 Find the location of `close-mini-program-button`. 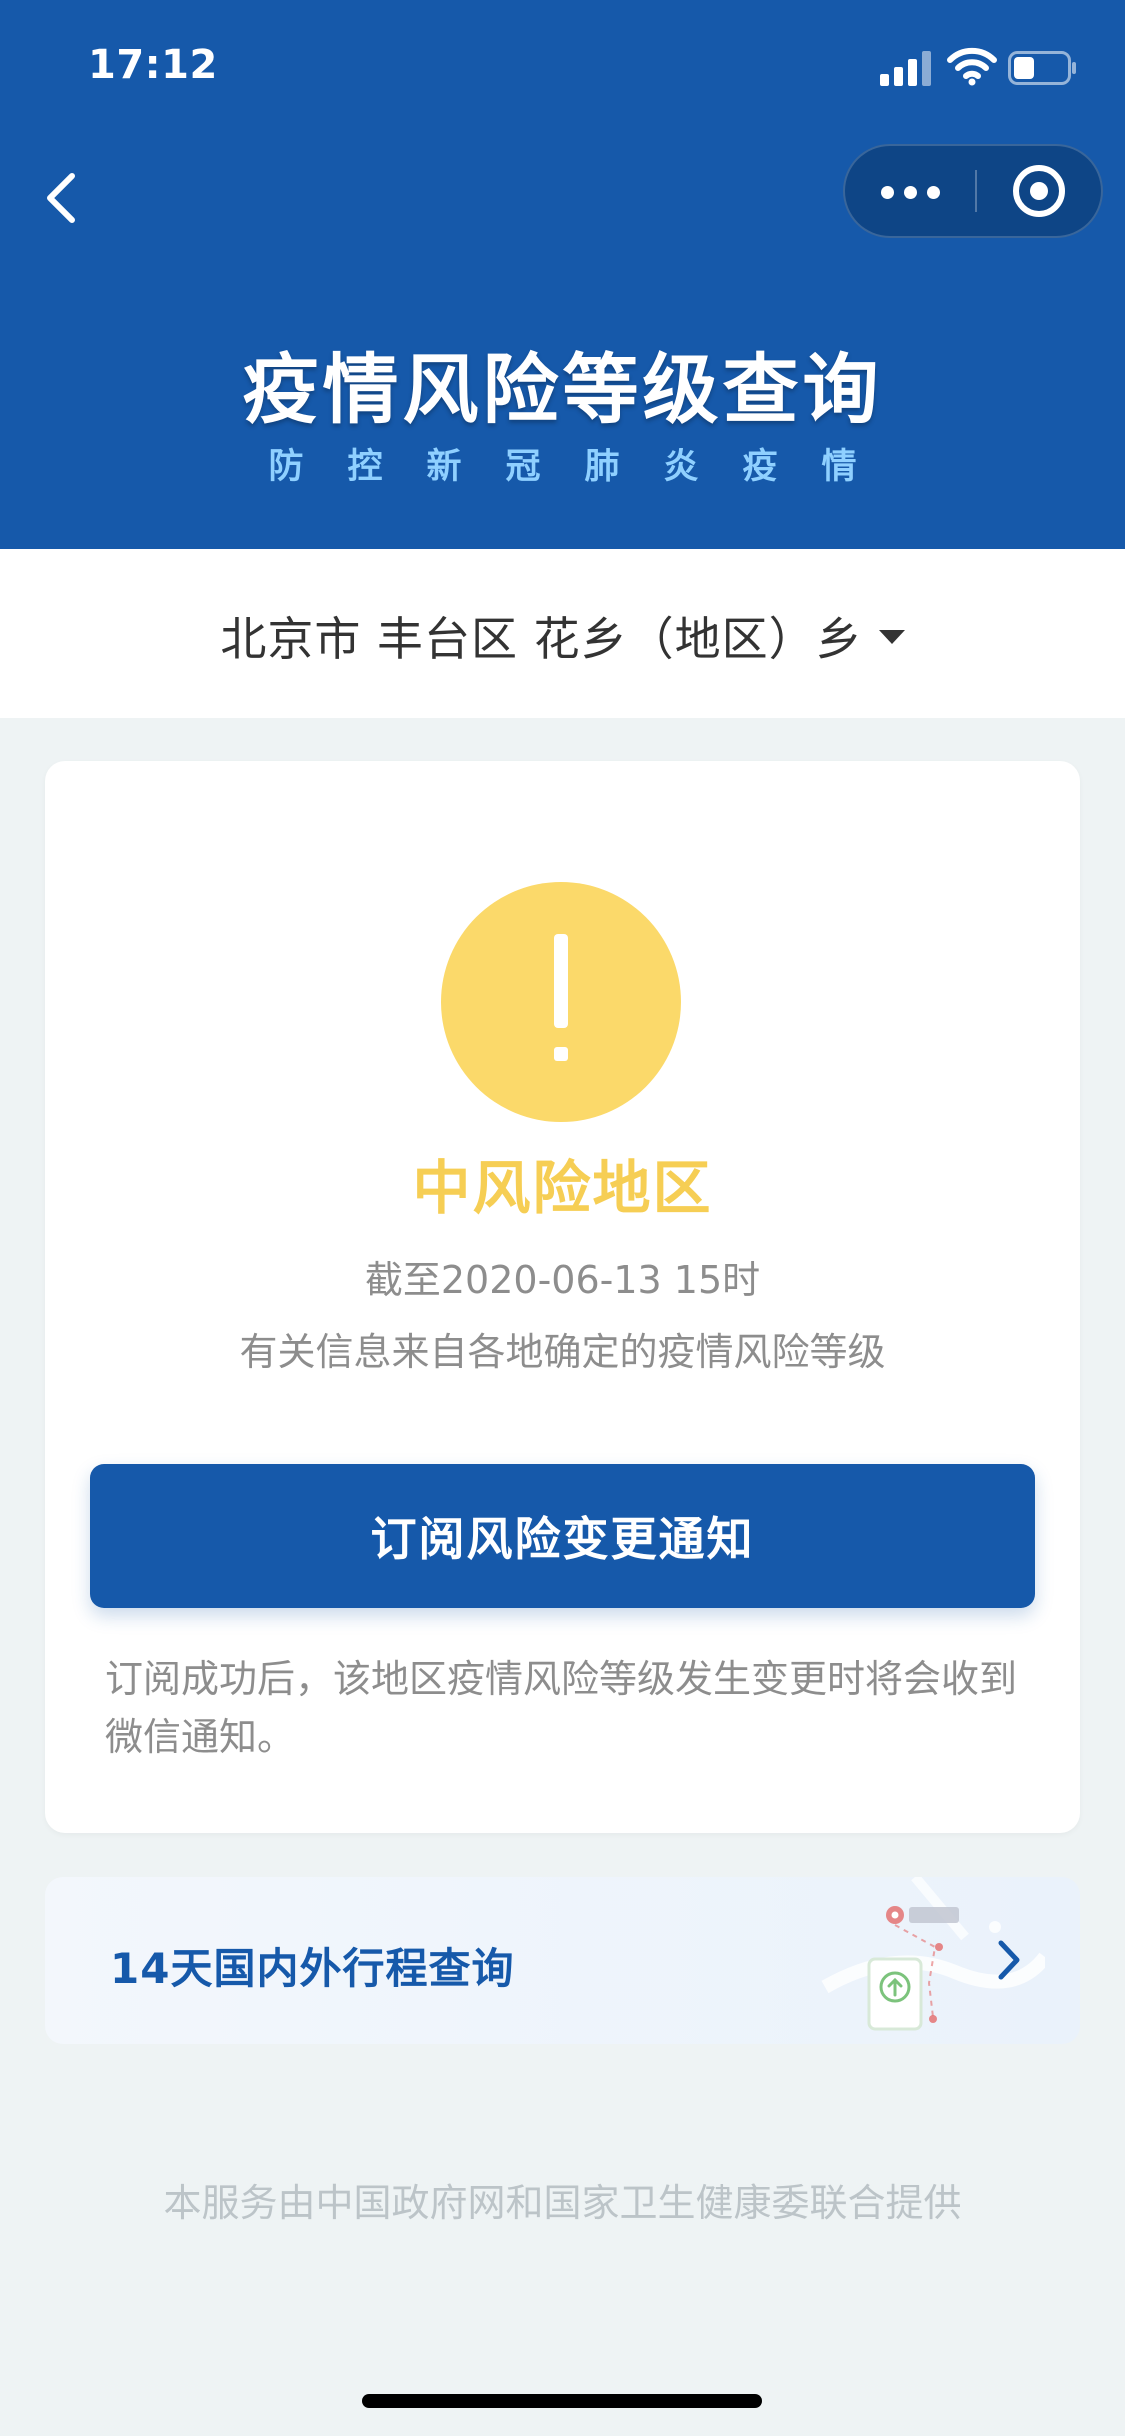

close-mini-program-button is located at coordinates (1039, 191).